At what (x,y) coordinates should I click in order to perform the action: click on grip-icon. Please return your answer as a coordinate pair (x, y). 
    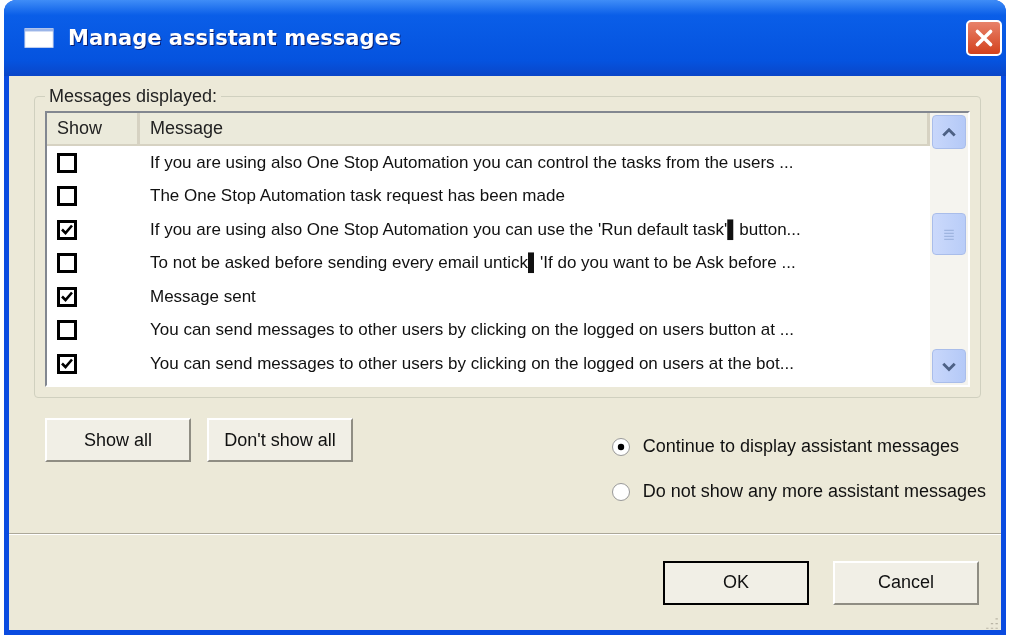
    Looking at the image, I should click on (949, 234).